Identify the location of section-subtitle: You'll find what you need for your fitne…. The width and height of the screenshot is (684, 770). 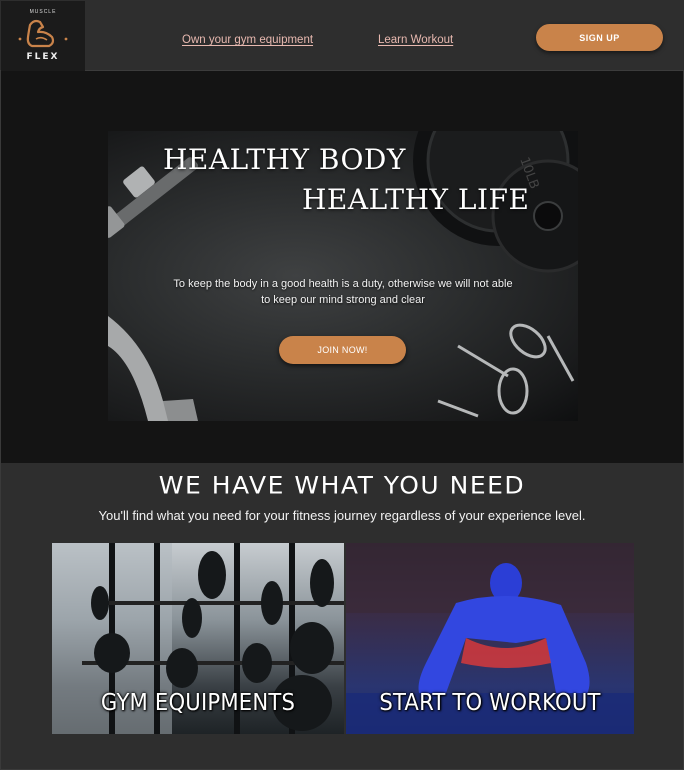
(342, 515).